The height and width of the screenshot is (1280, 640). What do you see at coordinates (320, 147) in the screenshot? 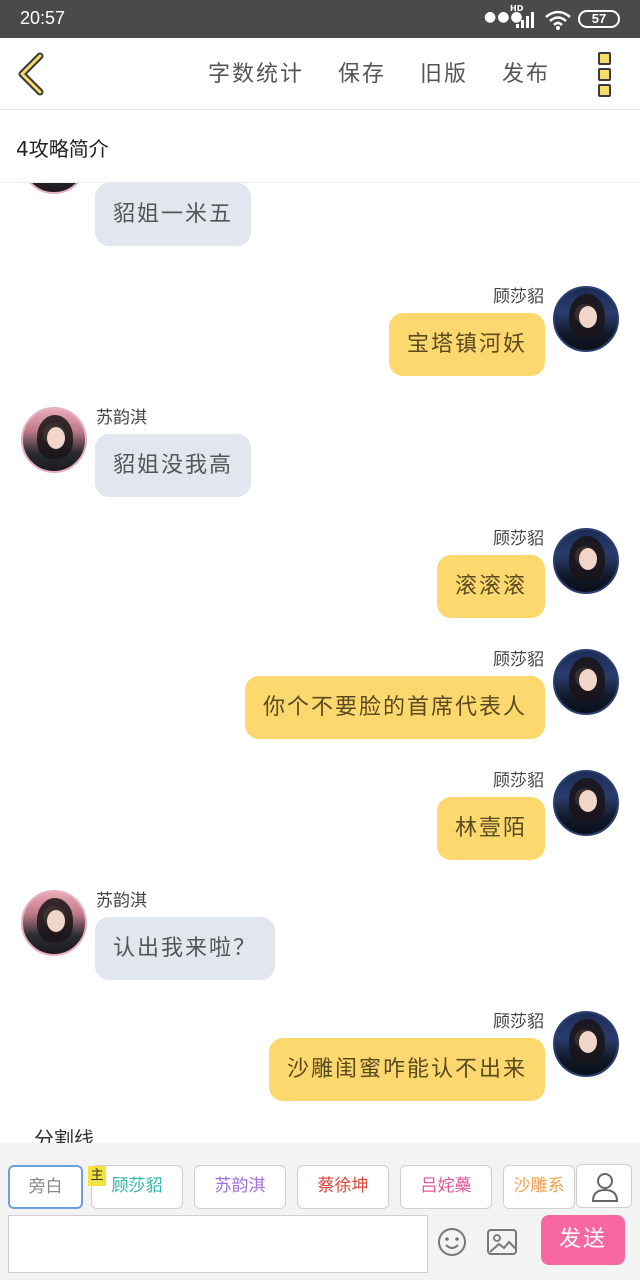
I see `chapter-title-bar: 4攻略简介` at bounding box center [320, 147].